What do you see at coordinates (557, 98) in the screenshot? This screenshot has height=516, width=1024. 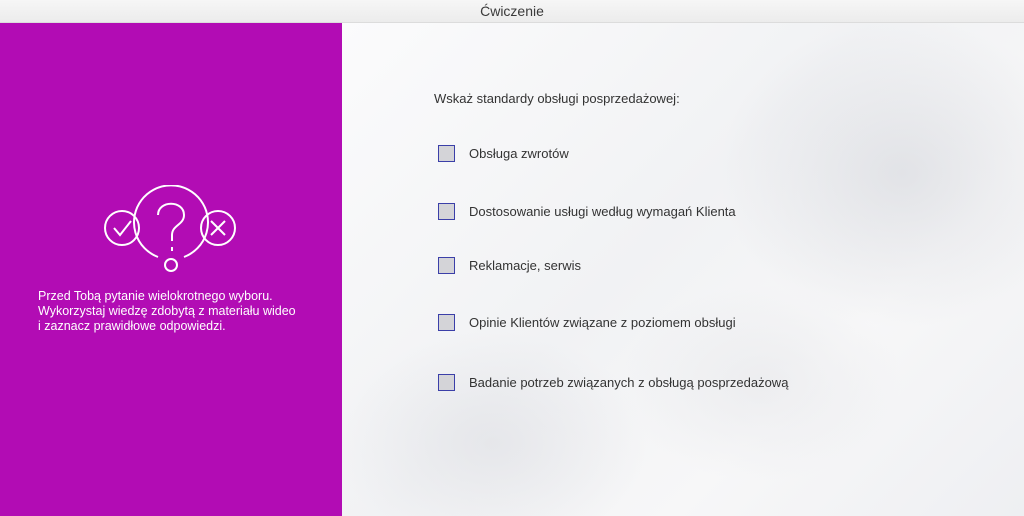 I see `question-text: Wskaż standardy obsługi posprzedażowej:` at bounding box center [557, 98].